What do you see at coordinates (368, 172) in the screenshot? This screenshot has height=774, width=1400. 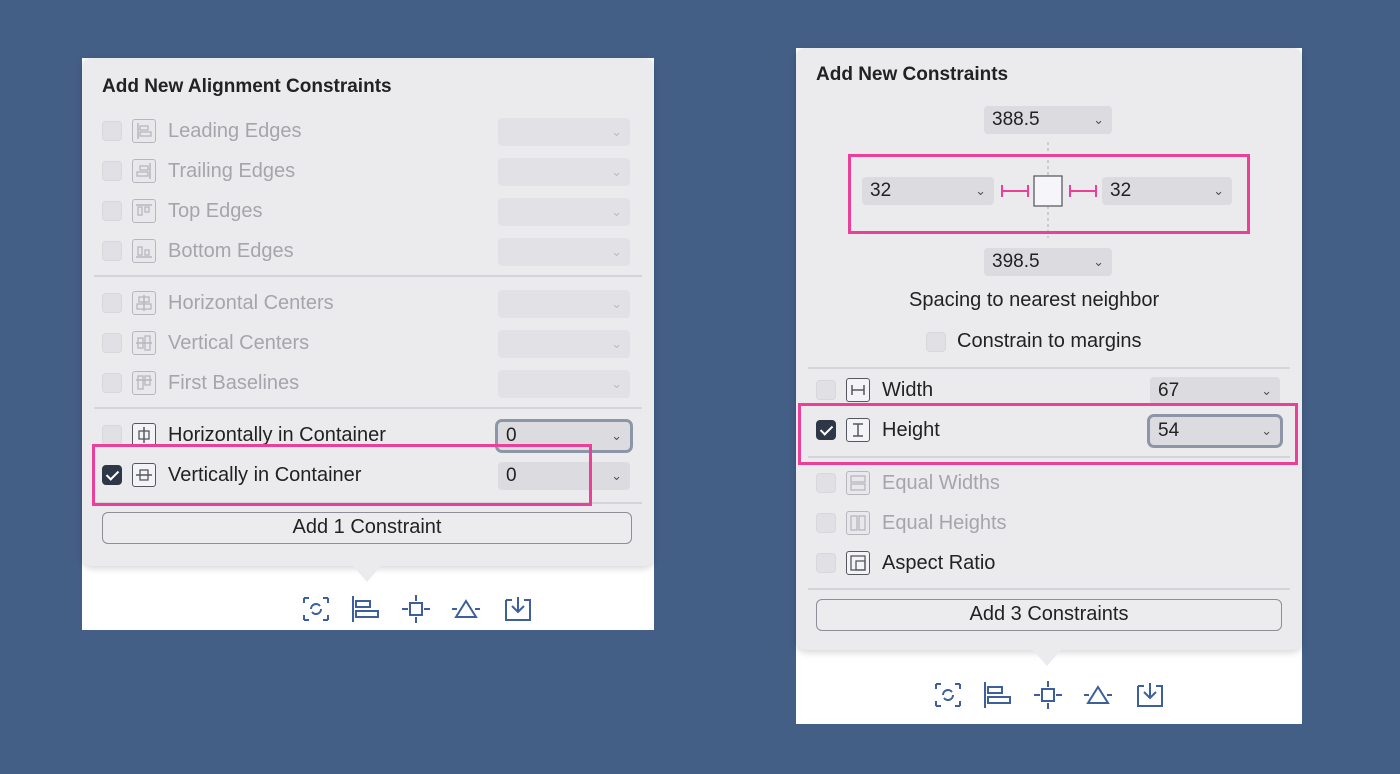 I see `alignment-row-trailing-edges: Trailing Edges ⌄` at bounding box center [368, 172].